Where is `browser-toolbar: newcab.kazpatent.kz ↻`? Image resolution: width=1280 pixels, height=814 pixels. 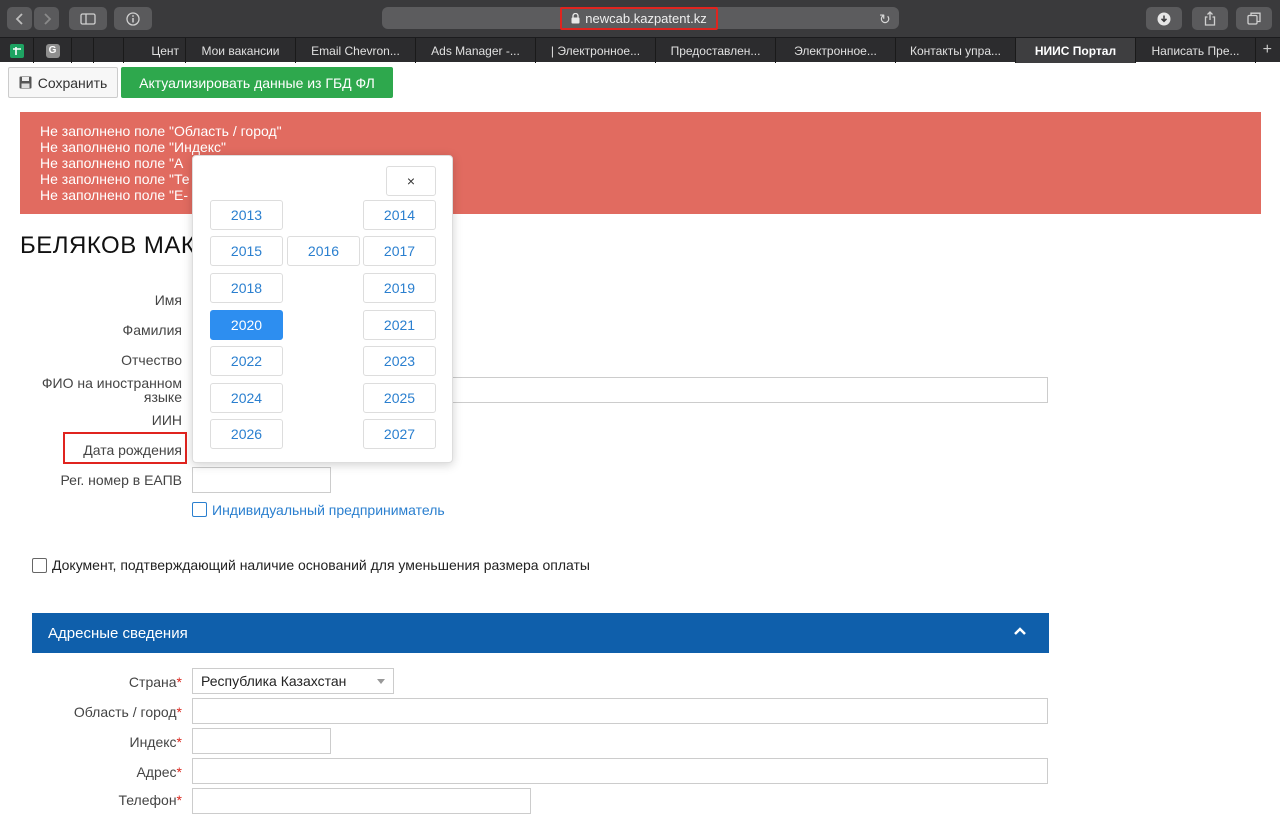
browser-toolbar: newcab.kazpatent.kz ↻ is located at coordinates (640, 18).